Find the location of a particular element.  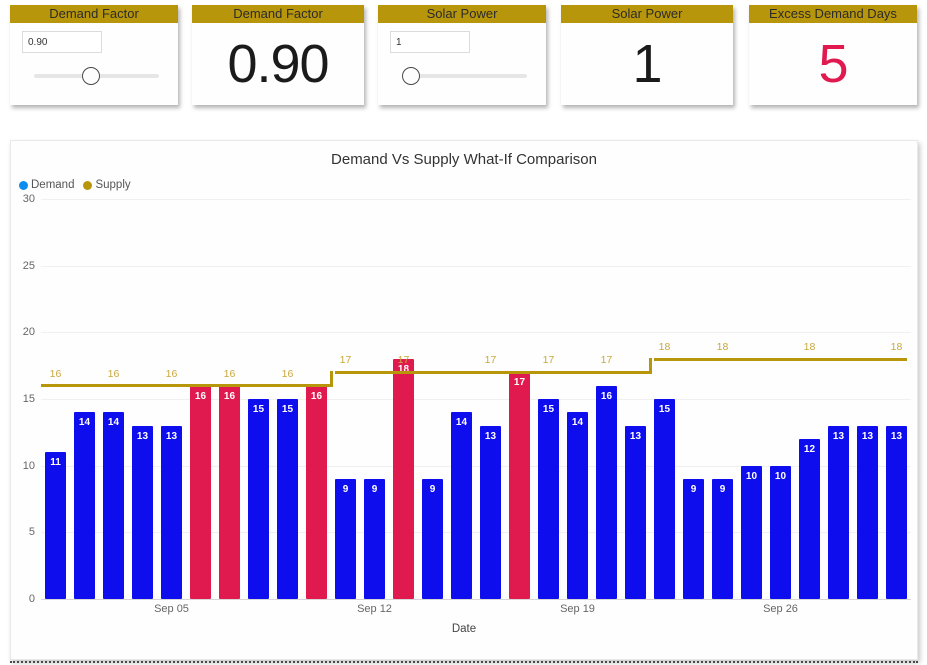

demand-bar: 12 is located at coordinates (809, 519).